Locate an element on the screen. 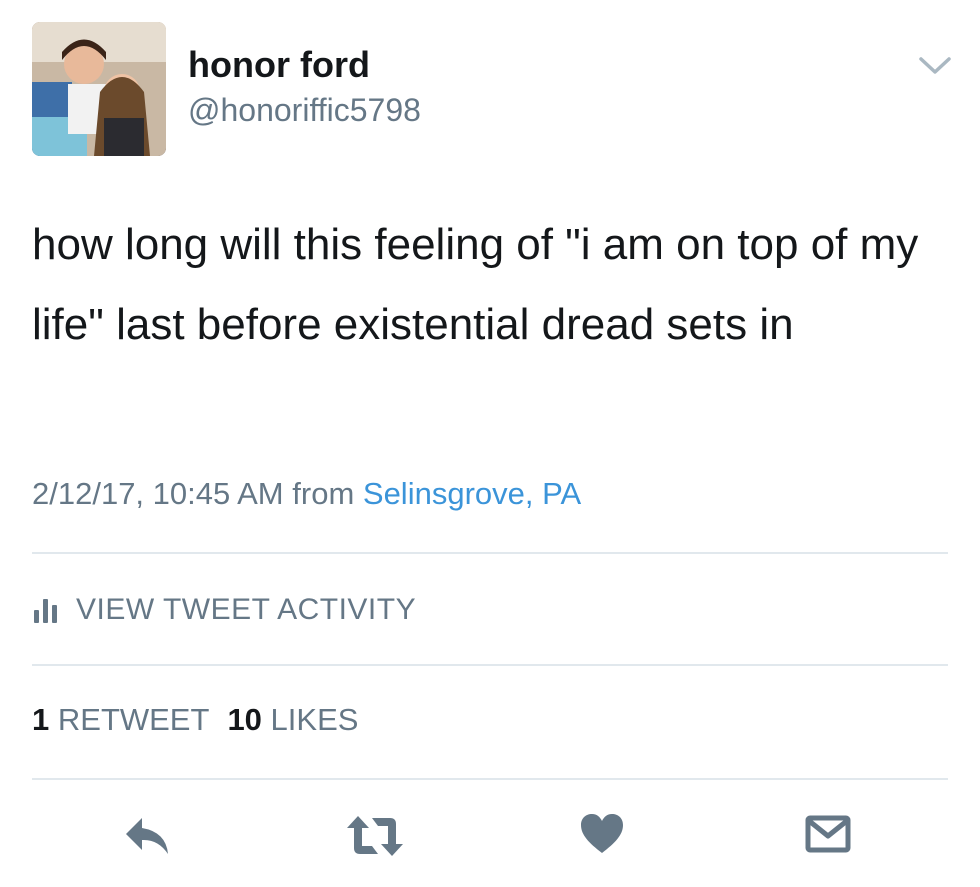  retweets-count: 1 is located at coordinates (41, 719).